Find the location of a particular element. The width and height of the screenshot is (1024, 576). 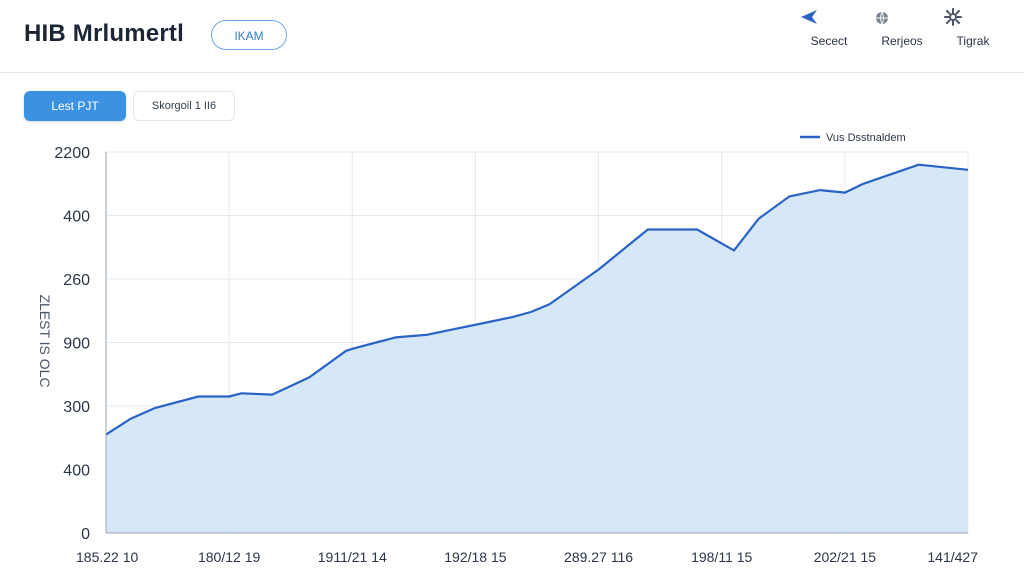

rerjeos-label: Rerjeos is located at coordinates (902, 41).